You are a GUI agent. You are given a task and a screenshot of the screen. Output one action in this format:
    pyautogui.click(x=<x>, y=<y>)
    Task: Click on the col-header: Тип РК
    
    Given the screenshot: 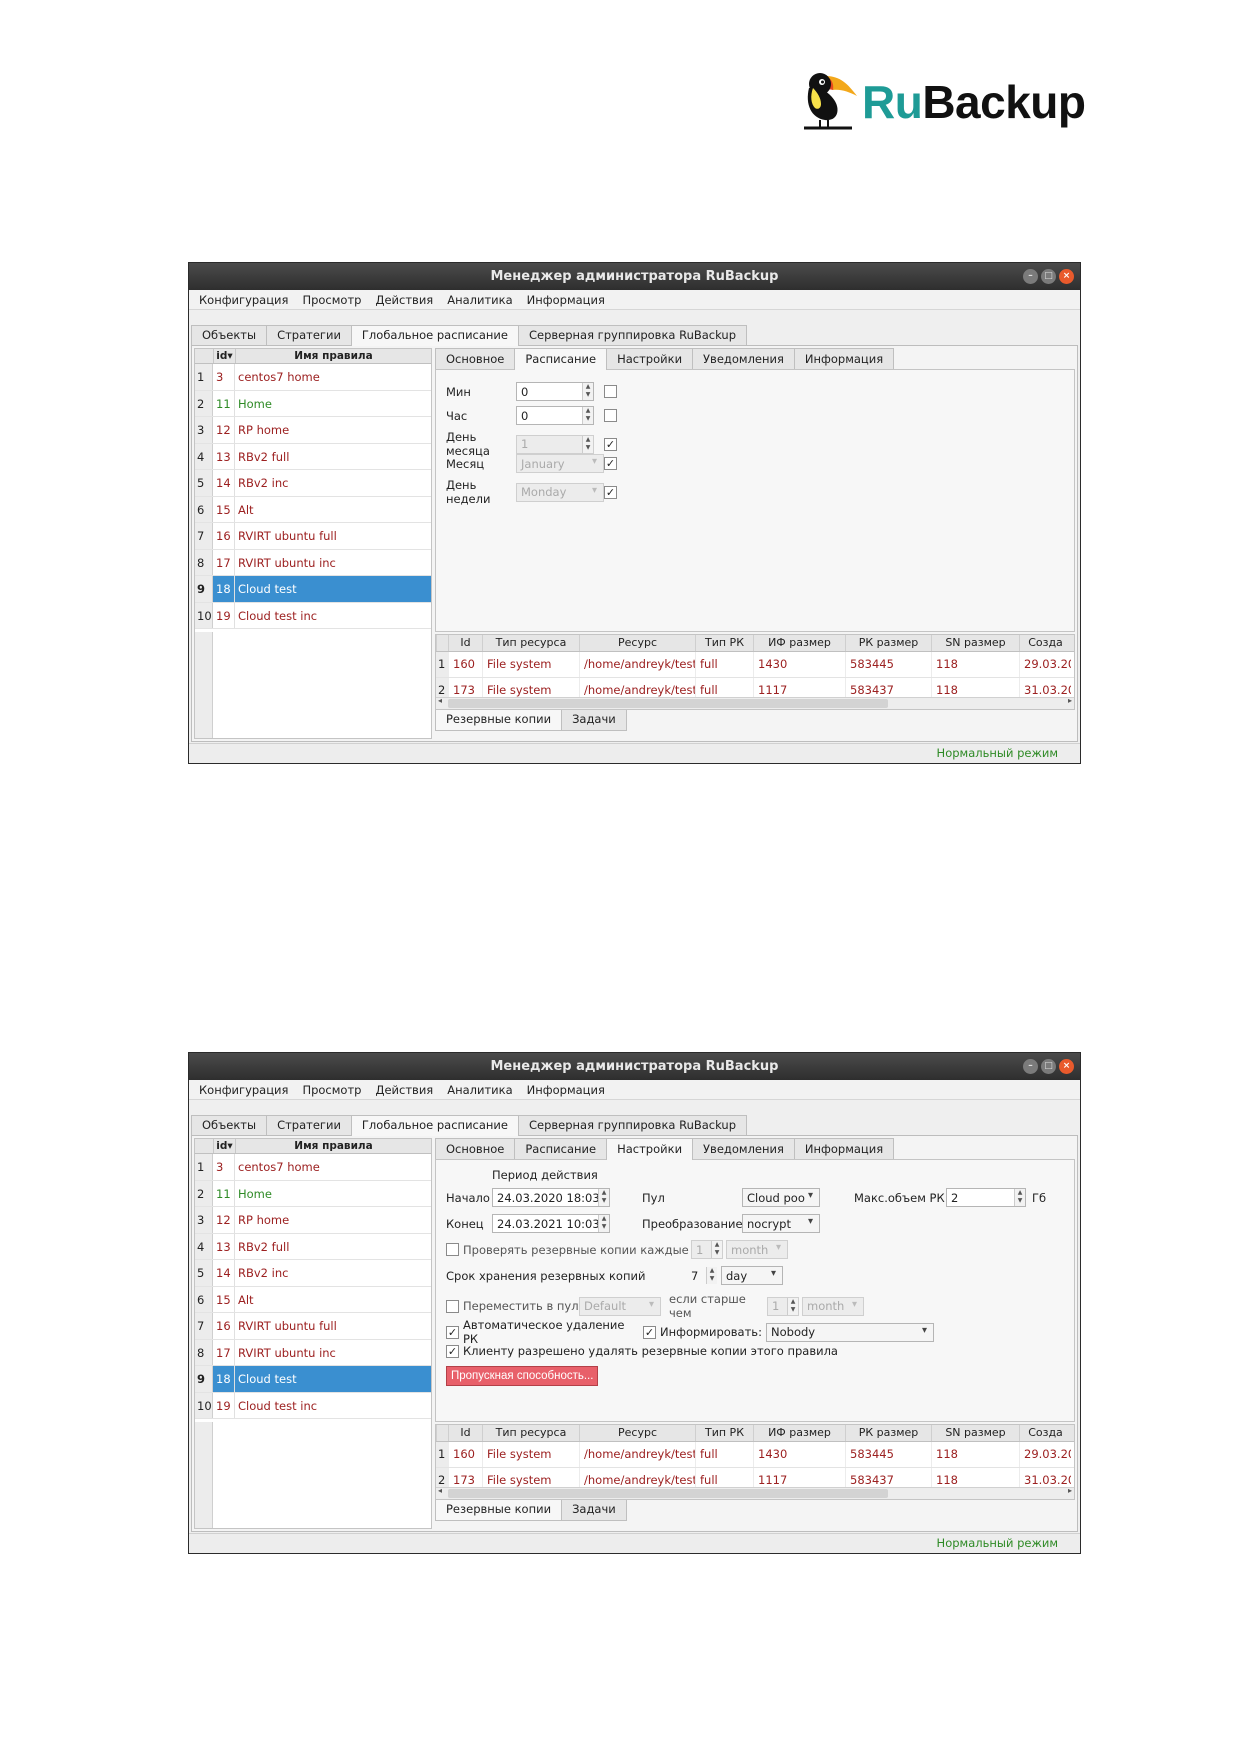 What is the action you would take?
    pyautogui.click(x=724, y=643)
    